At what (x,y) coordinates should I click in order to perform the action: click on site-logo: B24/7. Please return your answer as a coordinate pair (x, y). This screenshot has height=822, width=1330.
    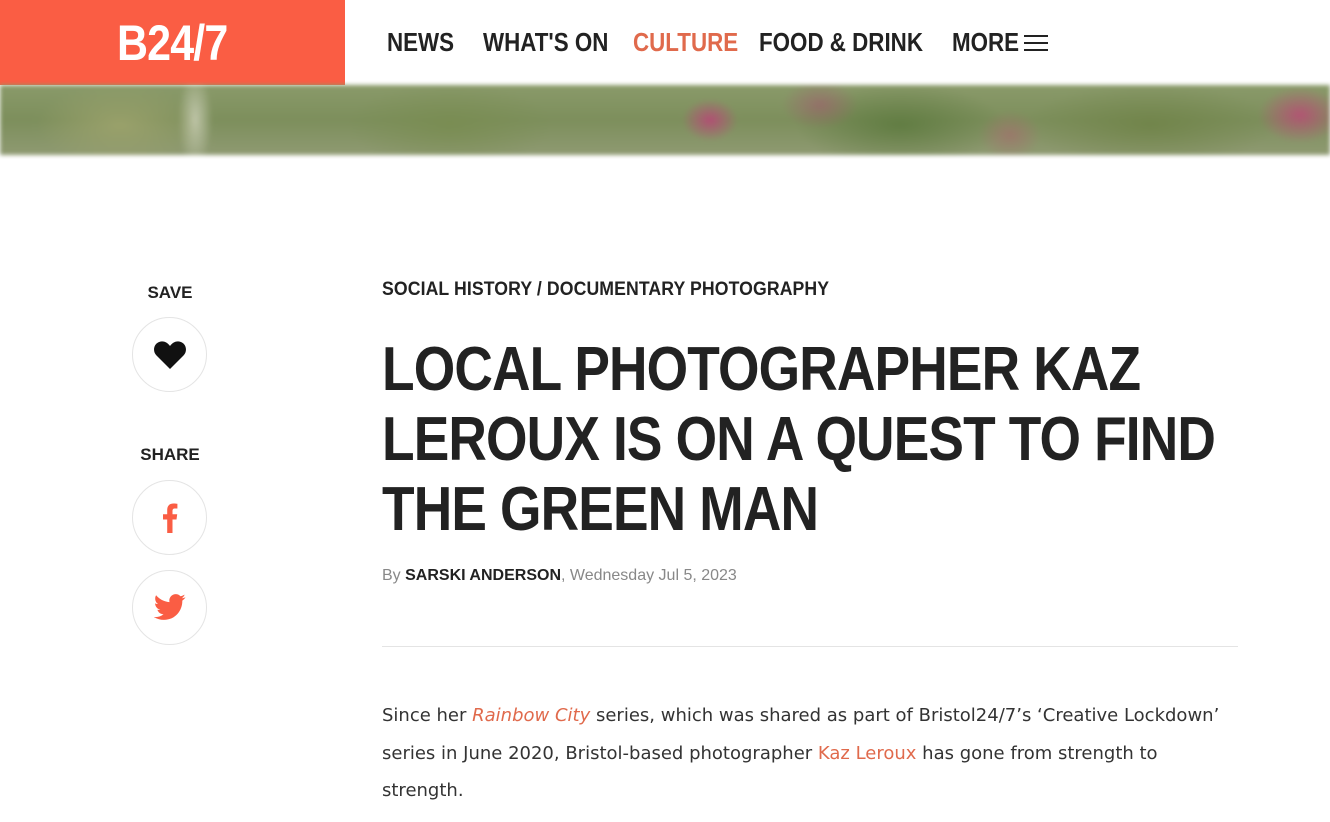
    Looking at the image, I should click on (172, 42).